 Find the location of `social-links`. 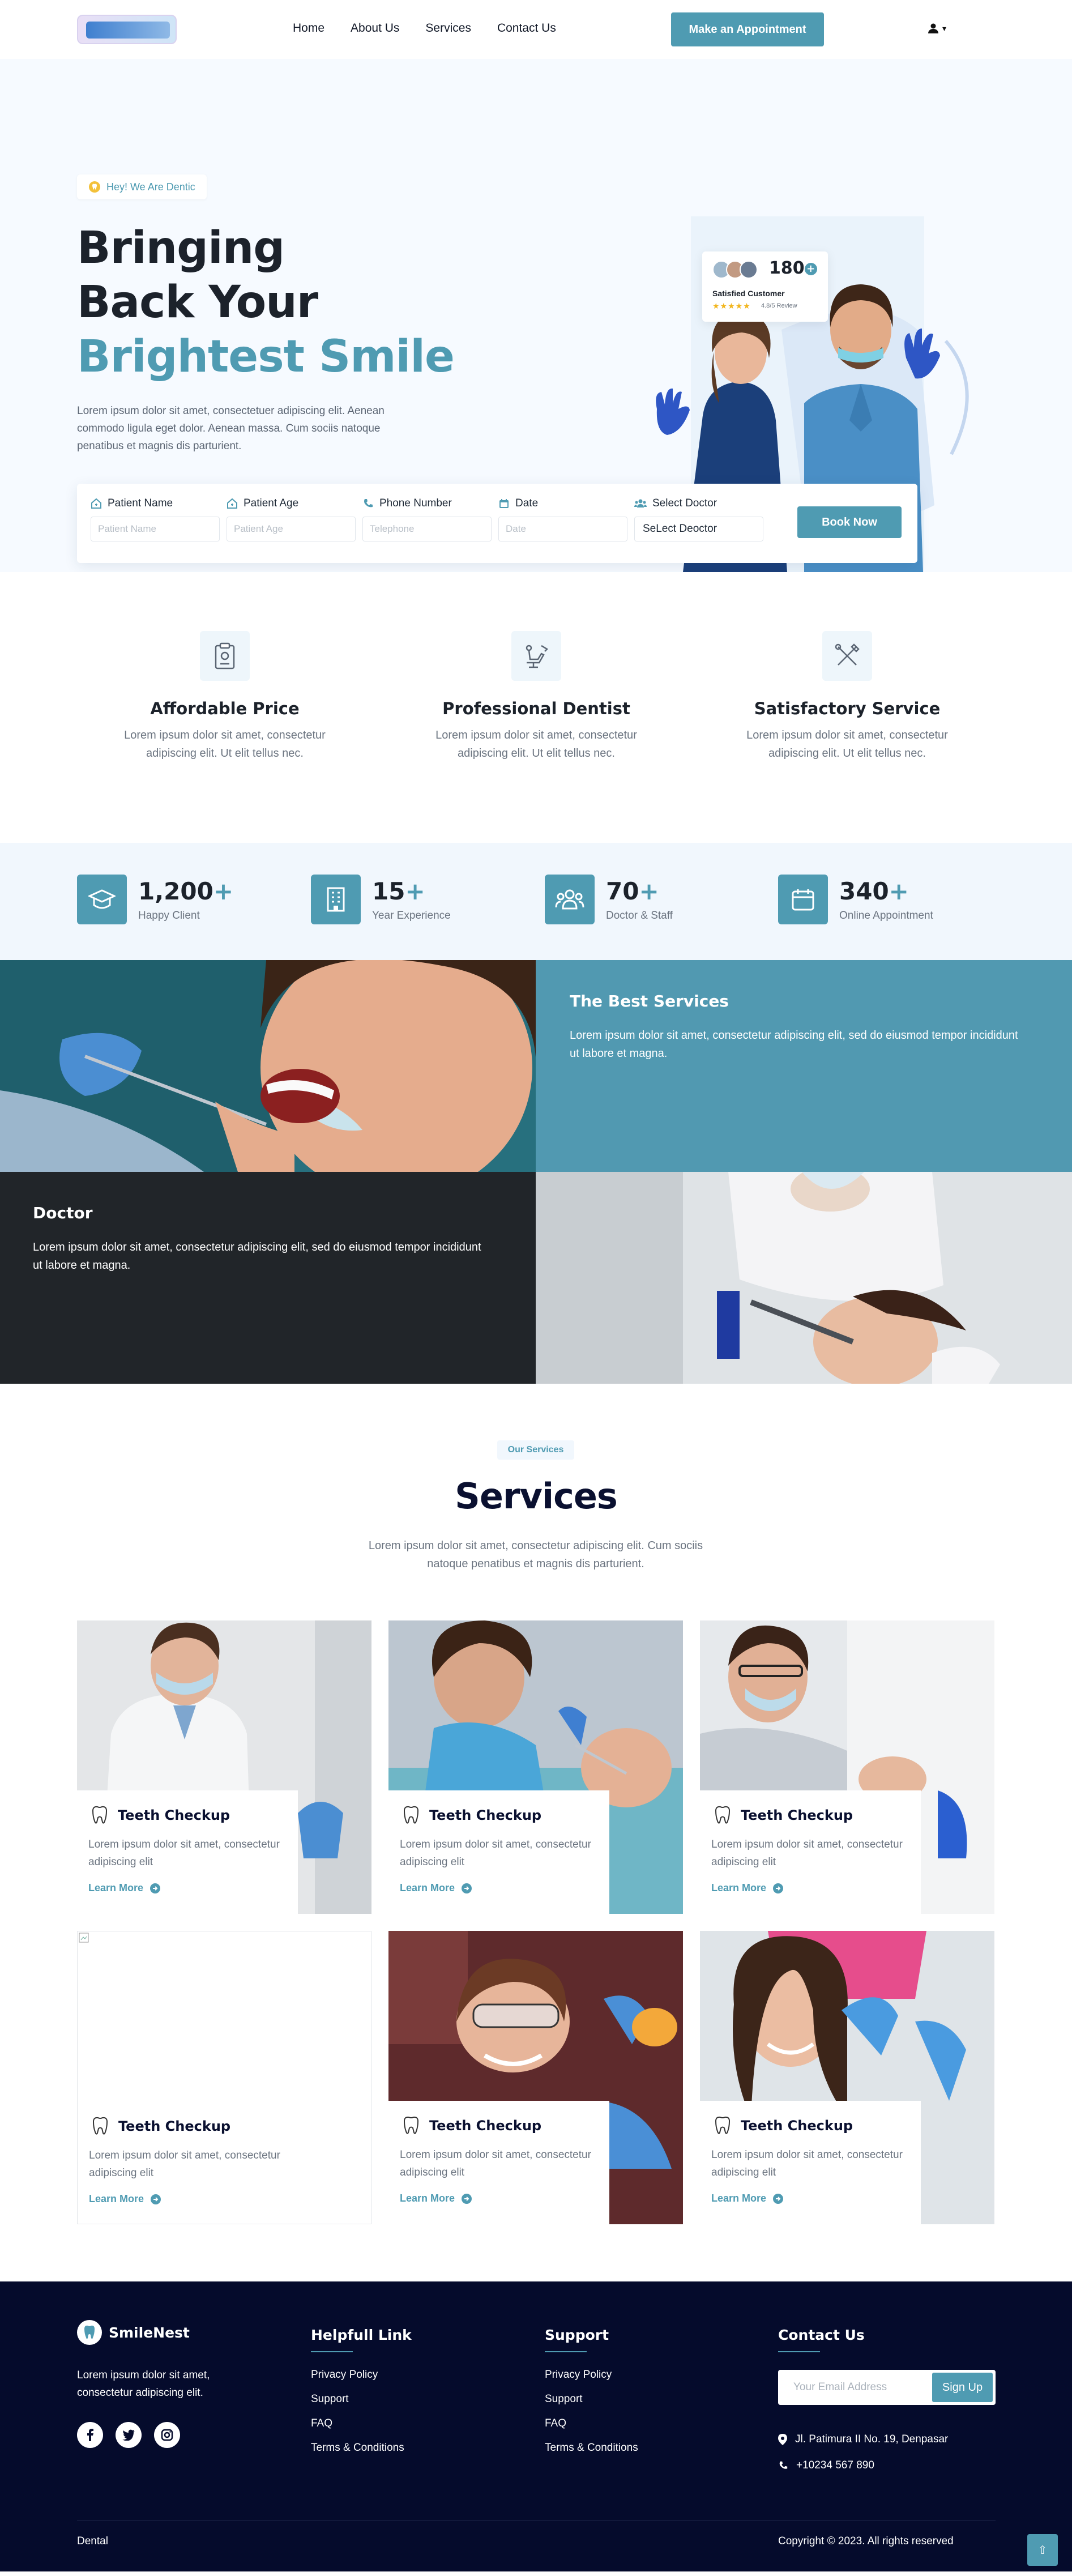

social-links is located at coordinates (128, 2435).